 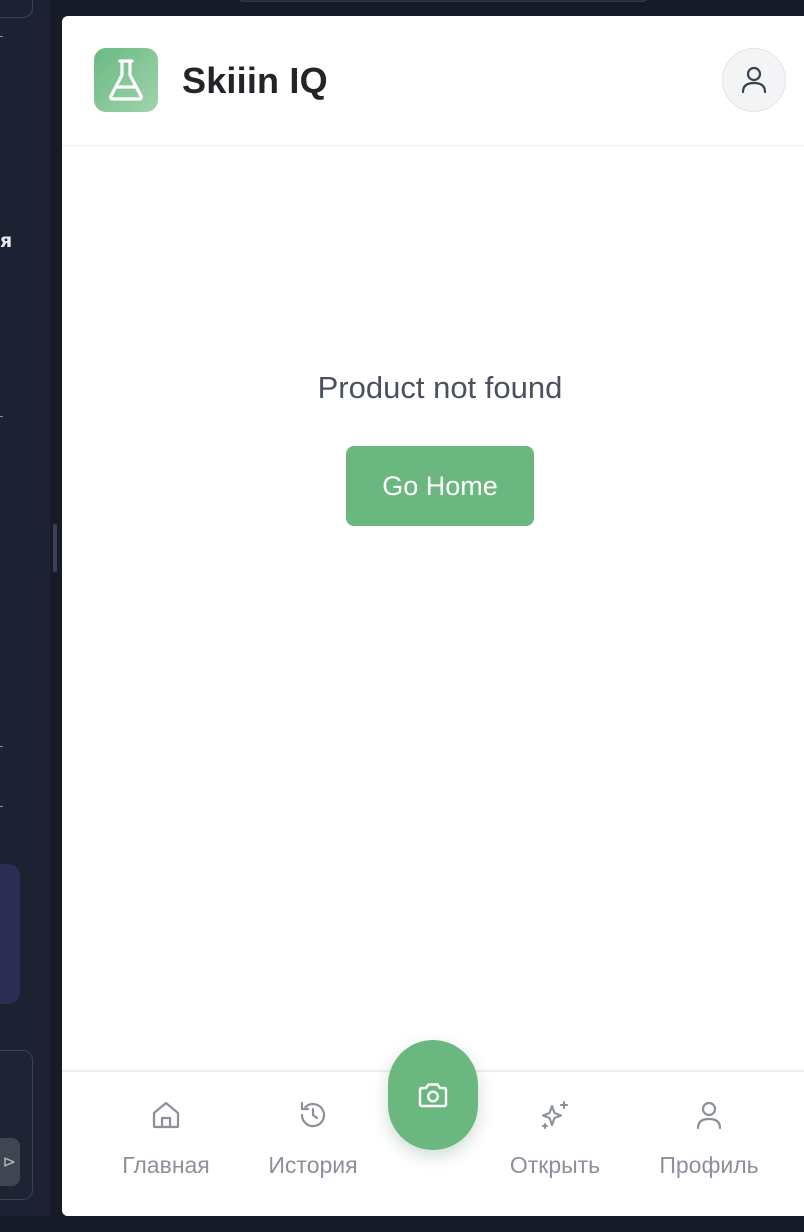 I want to click on left-sidebar: я ⊳, so click(x=25, y=608).